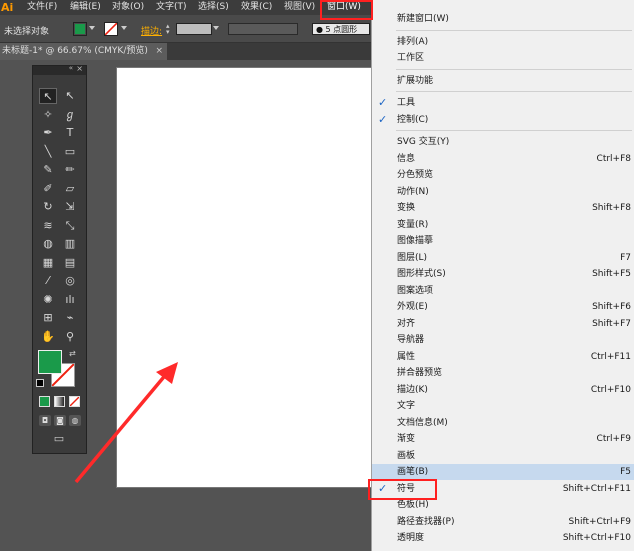 The height and width of the screenshot is (551, 634). I want to click on brush-dropdown: ● 5 点圆形, so click(341, 29).